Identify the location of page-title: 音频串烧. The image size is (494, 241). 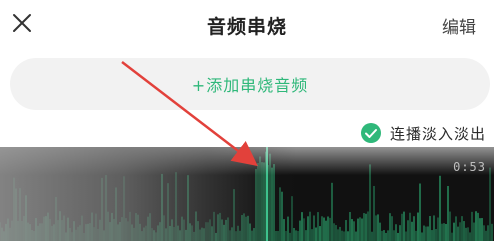
(246, 27).